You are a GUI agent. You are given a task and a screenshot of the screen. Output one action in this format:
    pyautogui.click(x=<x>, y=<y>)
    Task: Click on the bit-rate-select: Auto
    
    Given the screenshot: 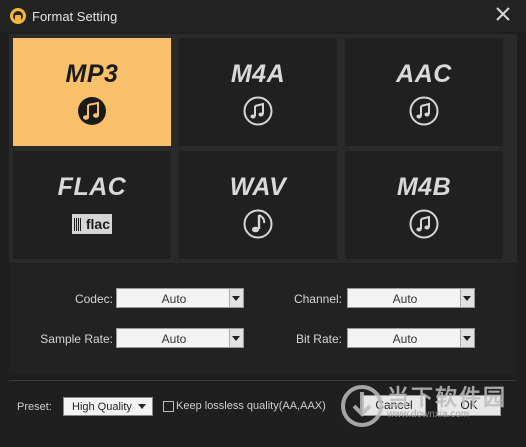 What is the action you would take?
    pyautogui.click(x=411, y=338)
    